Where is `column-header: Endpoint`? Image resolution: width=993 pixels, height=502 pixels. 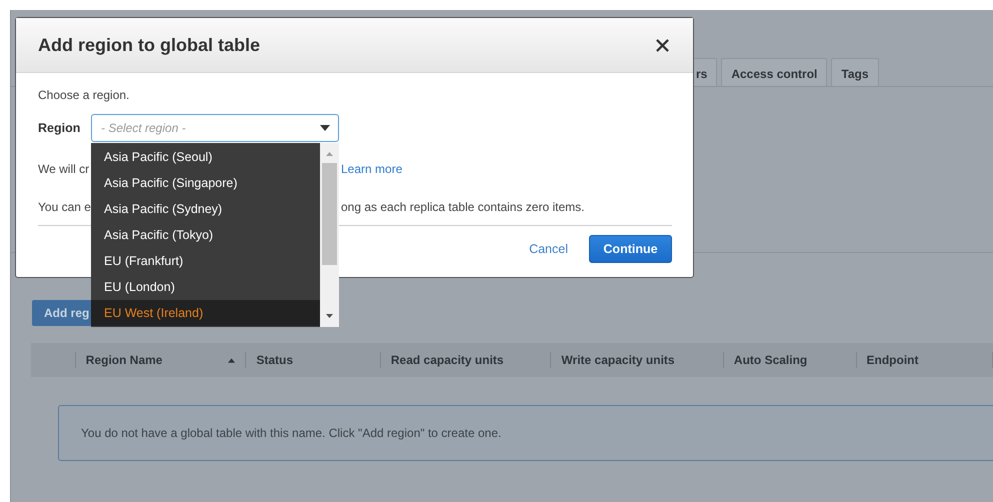
column-header: Endpoint is located at coordinates (929, 360).